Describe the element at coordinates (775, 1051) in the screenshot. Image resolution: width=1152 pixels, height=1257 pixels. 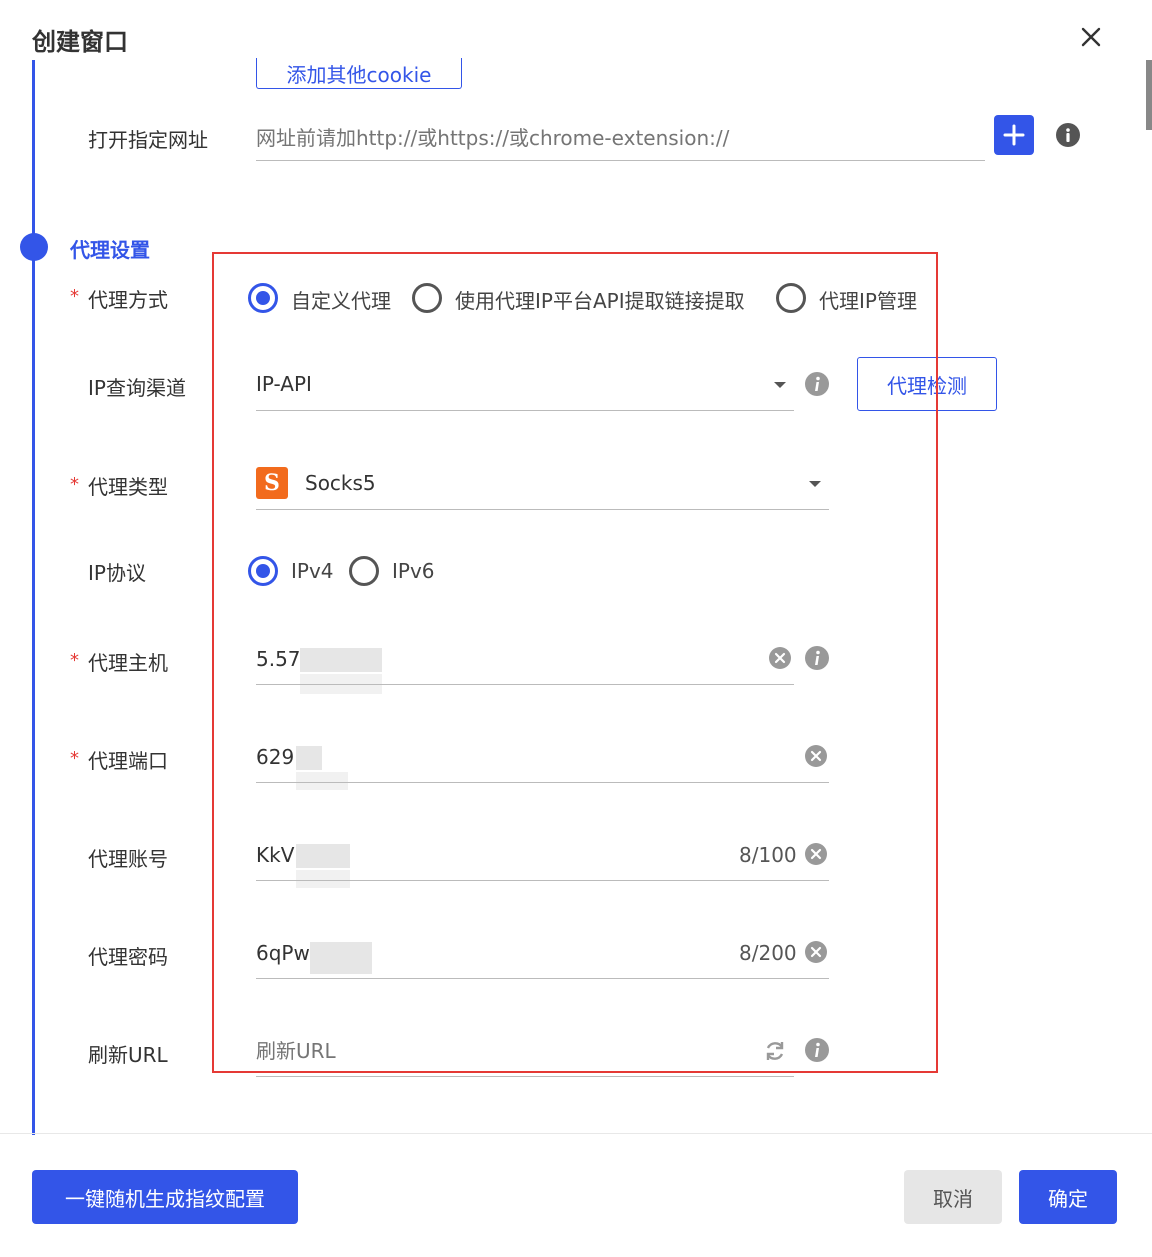
I see `refresh-icon` at that location.